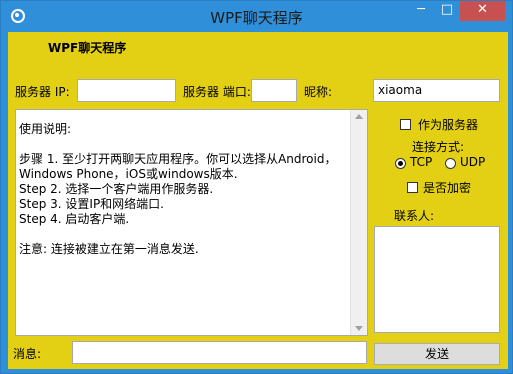 The width and height of the screenshot is (513, 374). What do you see at coordinates (448, 125) in the screenshot?
I see `as-server-label: 作为服务器` at bounding box center [448, 125].